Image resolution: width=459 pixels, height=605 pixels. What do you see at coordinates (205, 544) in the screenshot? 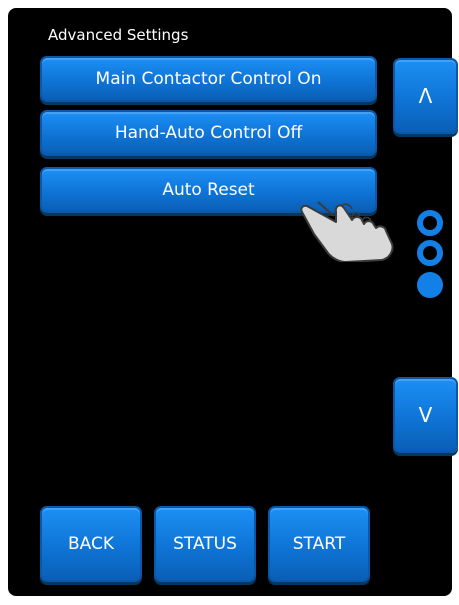
I see `status-button: STATUS` at bounding box center [205, 544].